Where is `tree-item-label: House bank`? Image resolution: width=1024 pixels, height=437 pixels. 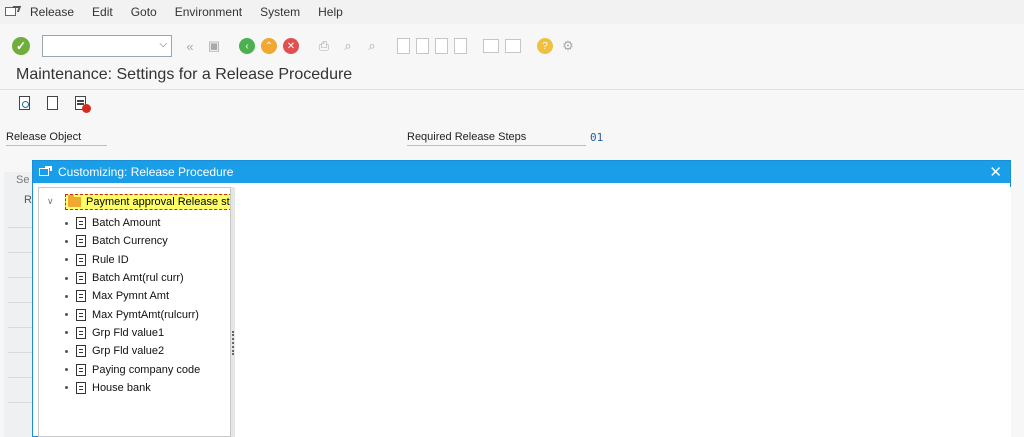
tree-item-label: House bank is located at coordinates (121, 387).